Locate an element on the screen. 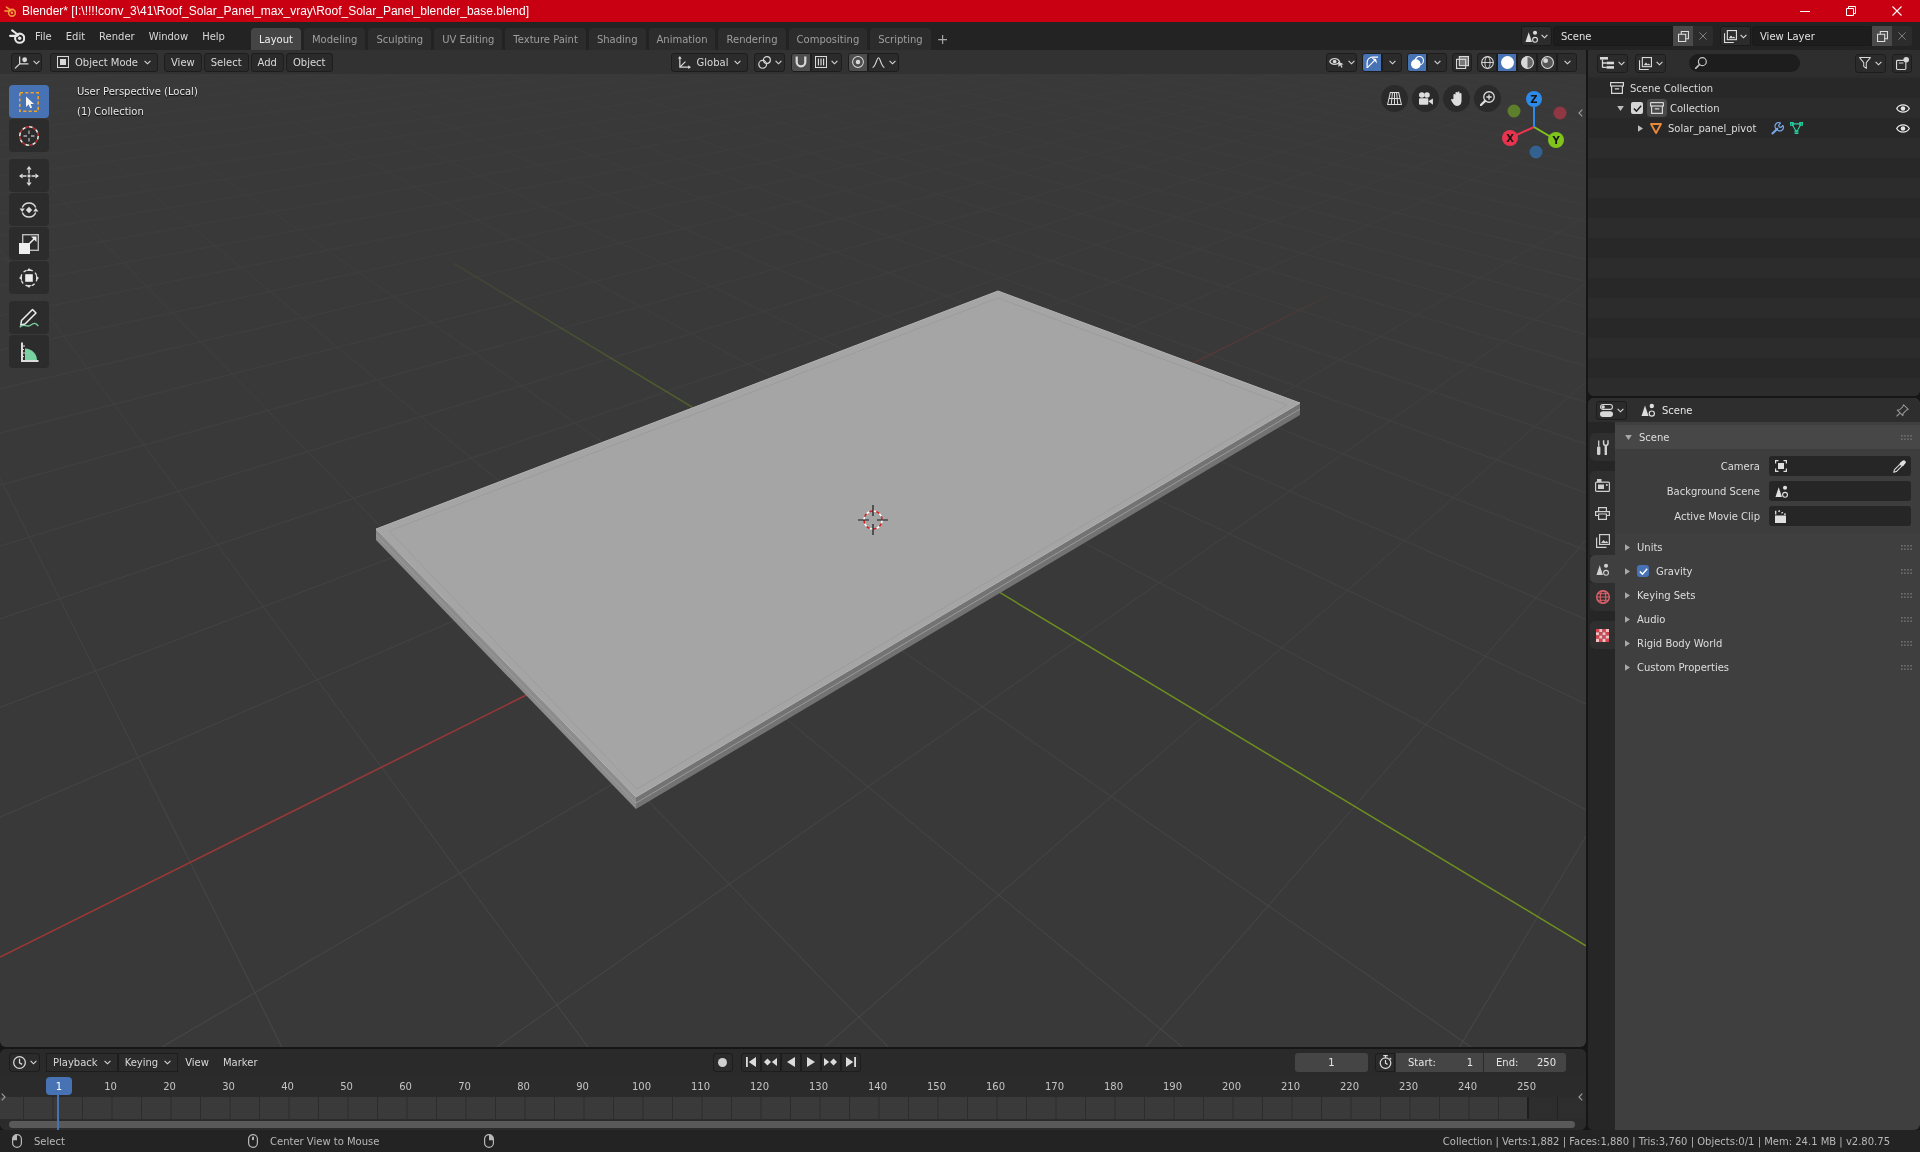 The image size is (1920, 1152). view-layer-name-field: View Layer is located at coordinates (1812, 36).